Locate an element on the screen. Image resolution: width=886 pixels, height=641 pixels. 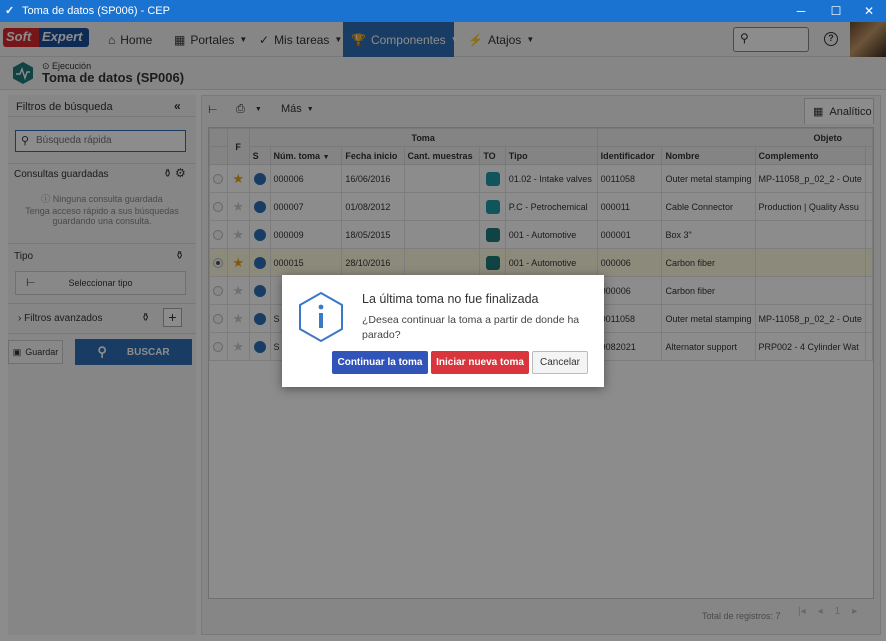
window-titlebar: ✓ Toma de datos (SP006) - CEP ─ ☐ ✕ is located at coordinates (443, 11).